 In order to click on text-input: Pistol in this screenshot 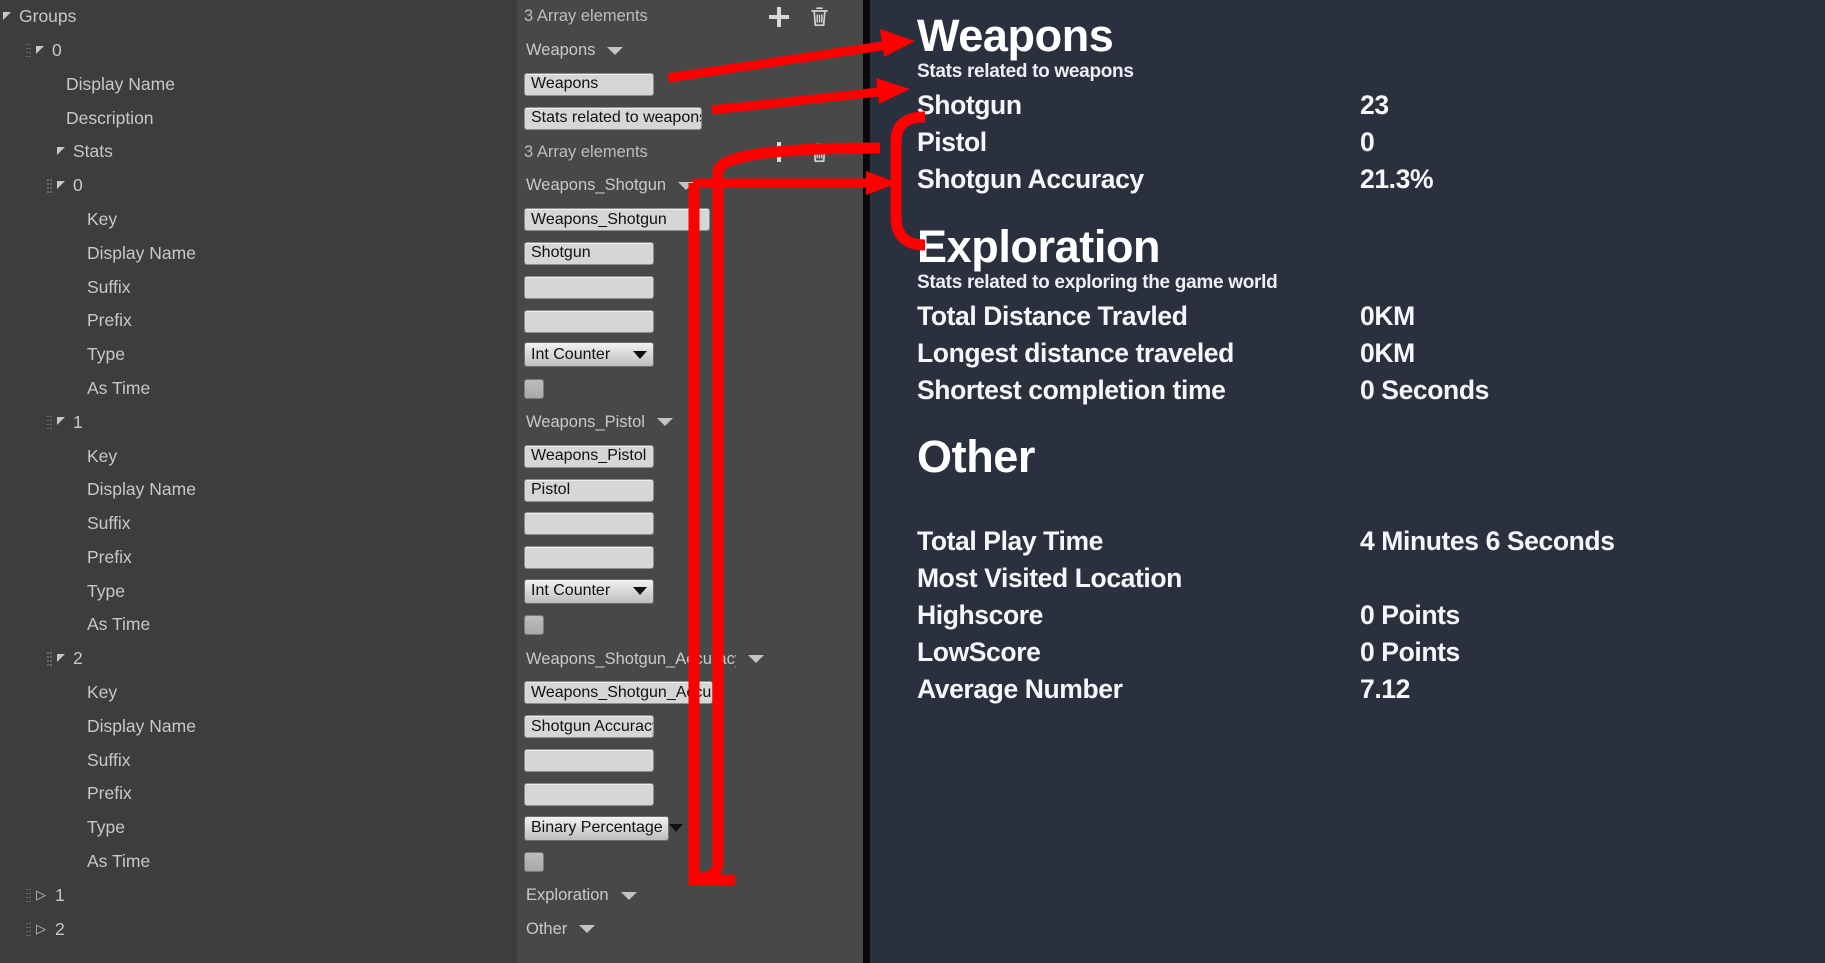, I will do `click(589, 490)`.